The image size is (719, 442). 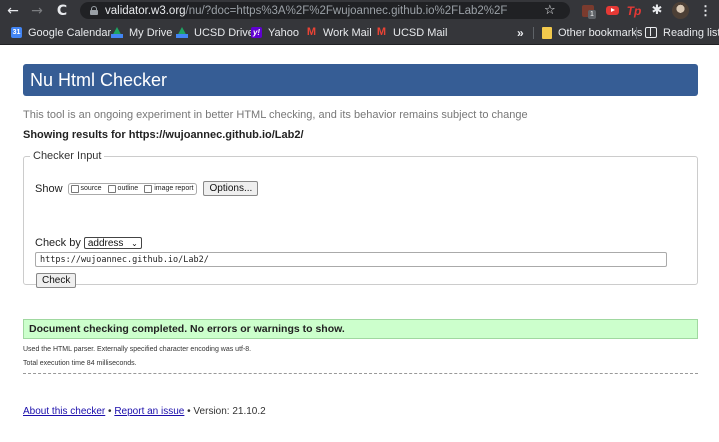 I want to click on option-label: image report, so click(x=174, y=188).